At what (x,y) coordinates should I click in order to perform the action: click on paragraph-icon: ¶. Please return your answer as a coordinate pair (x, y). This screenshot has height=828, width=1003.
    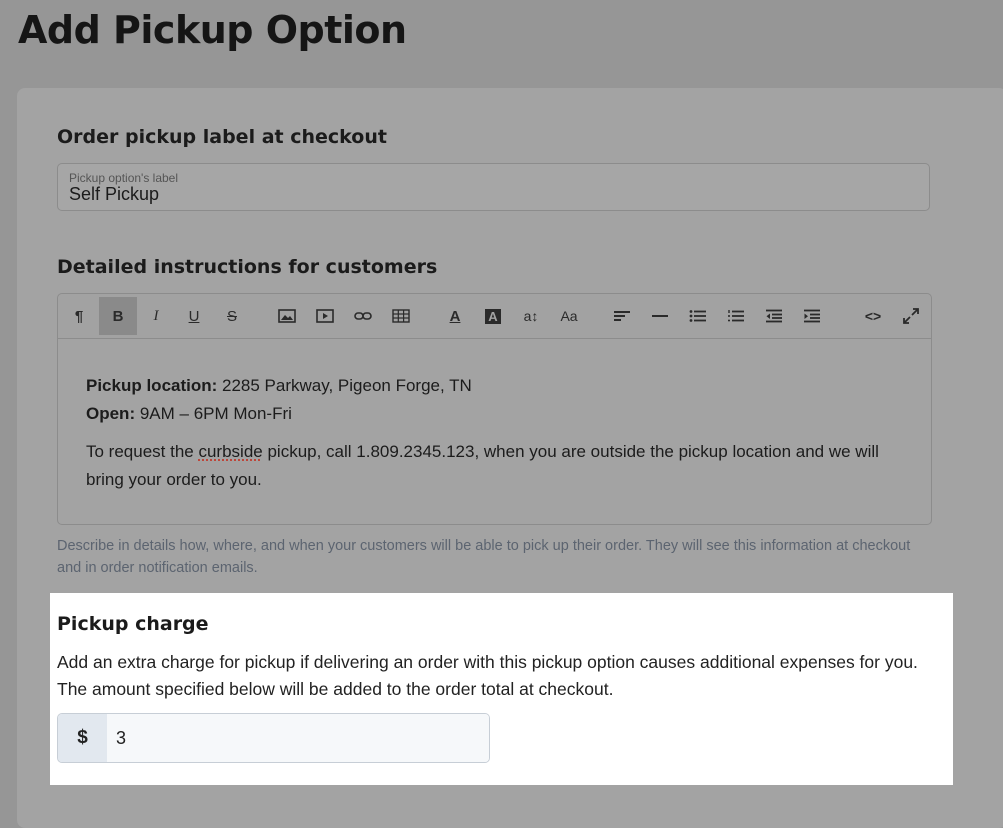
    Looking at the image, I should click on (79, 316).